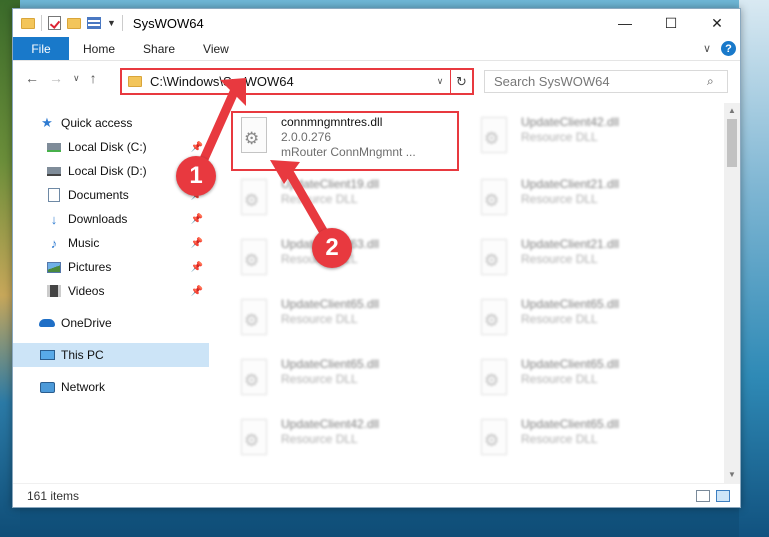 The width and height of the screenshot is (769, 537). Describe the element at coordinates (76, 78) in the screenshot. I see `recent-locations-chevron-icon: ∨` at that location.